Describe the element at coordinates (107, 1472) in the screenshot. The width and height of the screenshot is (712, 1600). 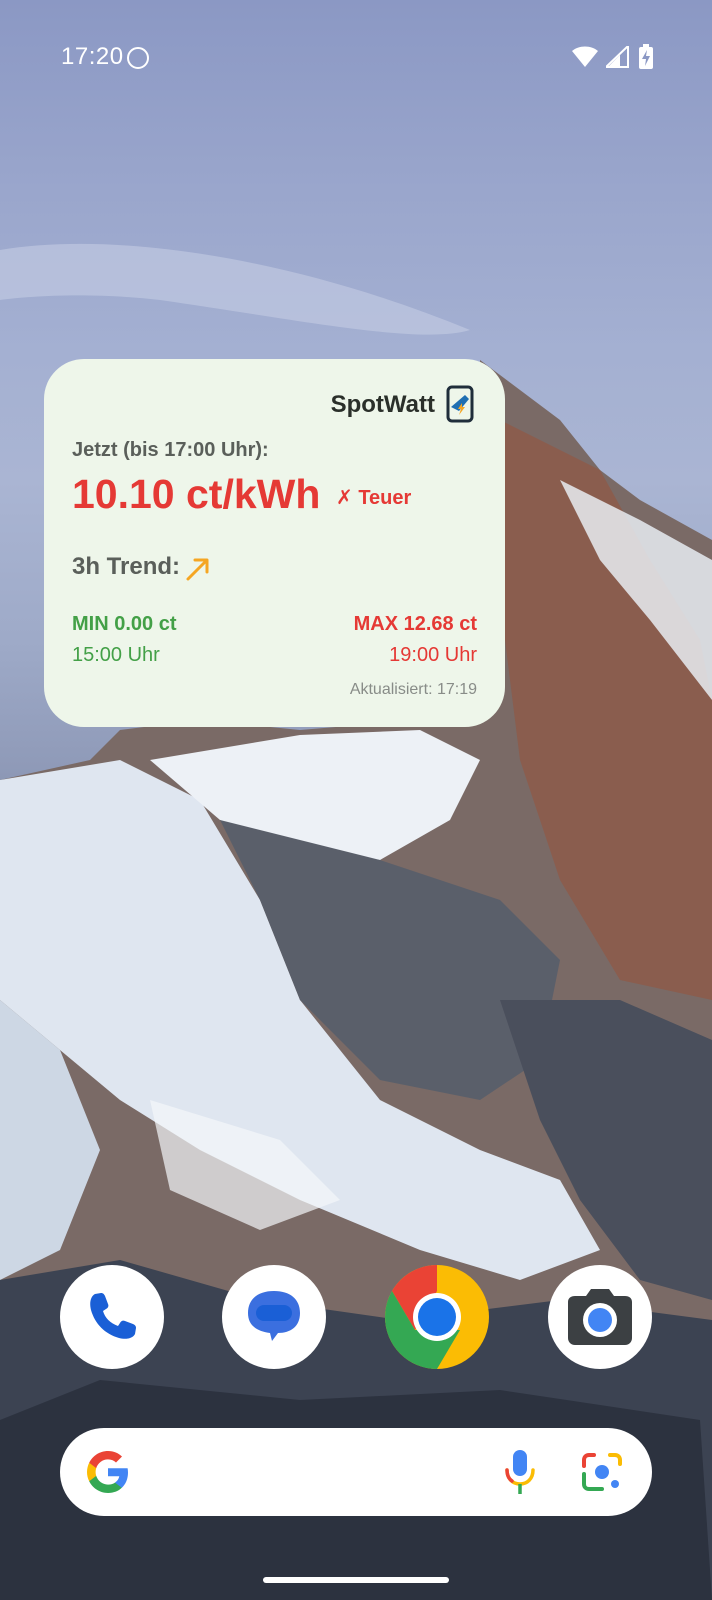
I see `google-icon` at that location.